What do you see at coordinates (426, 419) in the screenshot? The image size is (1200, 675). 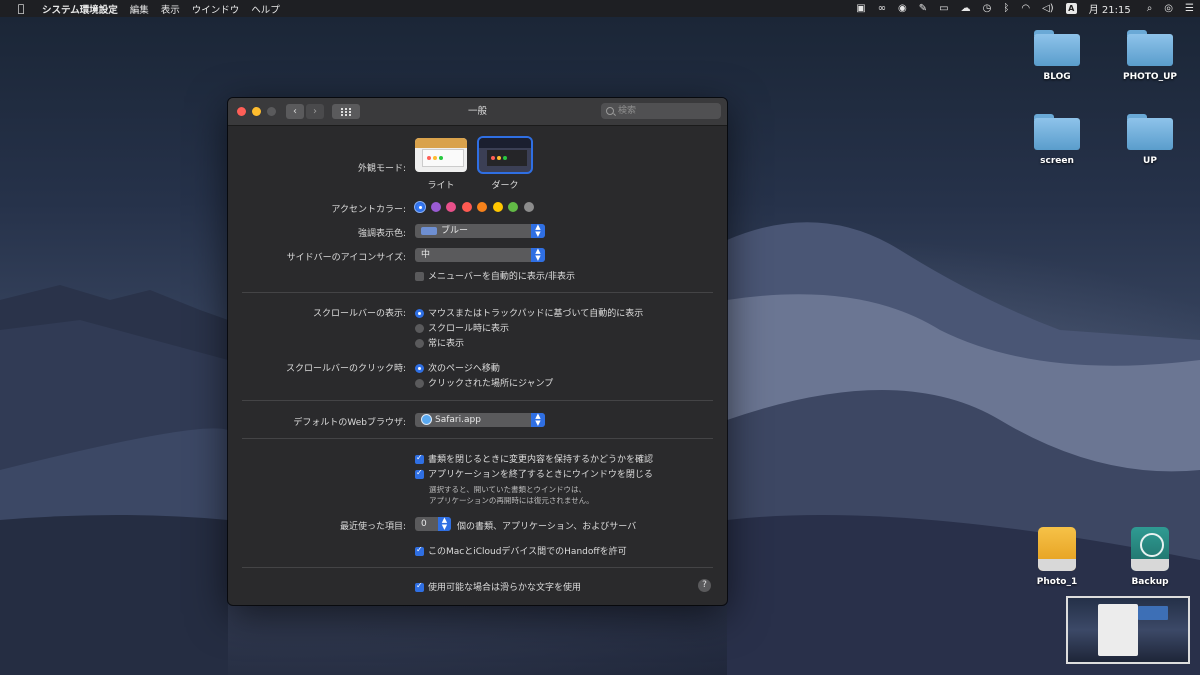 I see `safari-compass-icon` at bounding box center [426, 419].